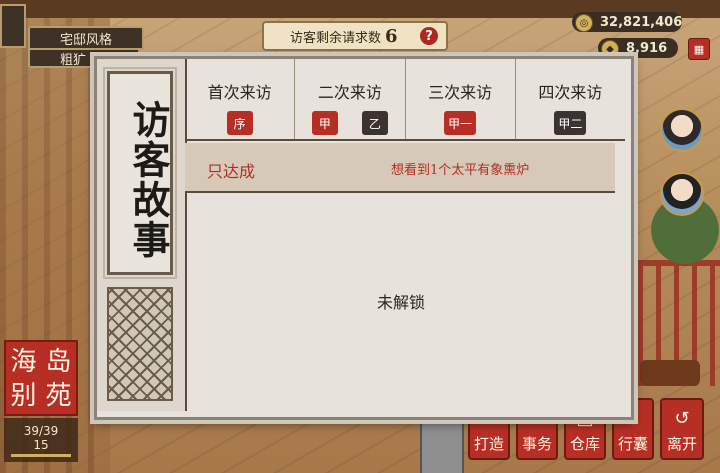 The height and width of the screenshot is (473, 720). I want to click on modal-title-box: 访客故事, so click(140, 173).